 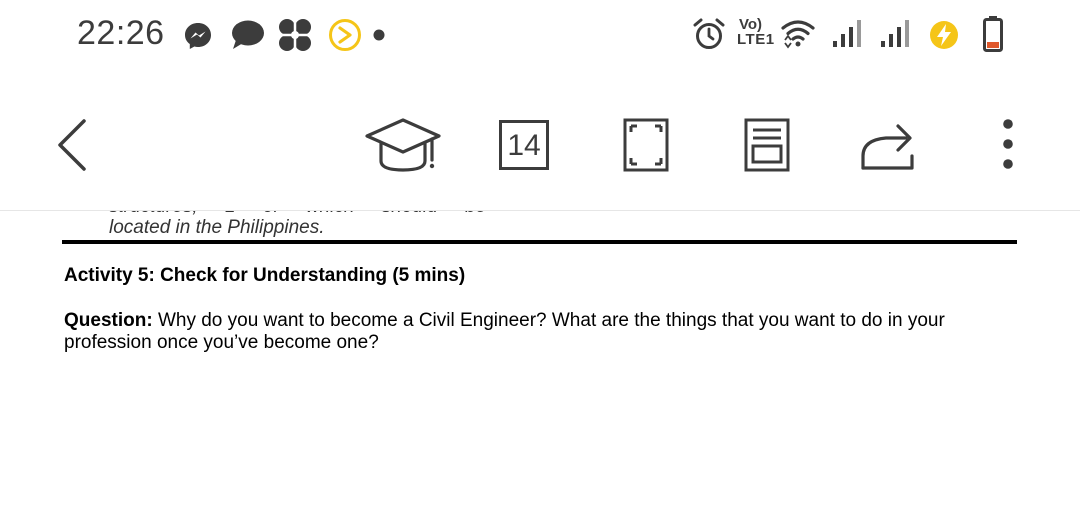 I want to click on page-number-button: 14, so click(x=524, y=145).